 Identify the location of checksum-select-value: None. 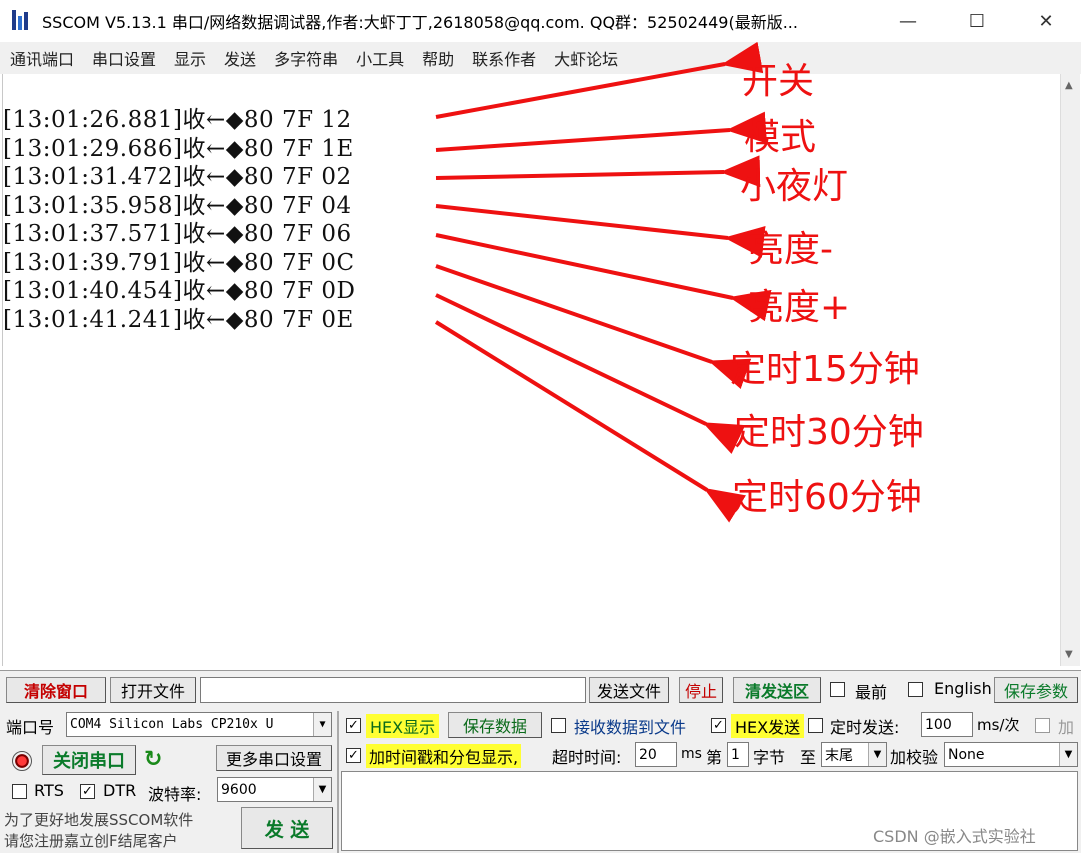
(966, 754).